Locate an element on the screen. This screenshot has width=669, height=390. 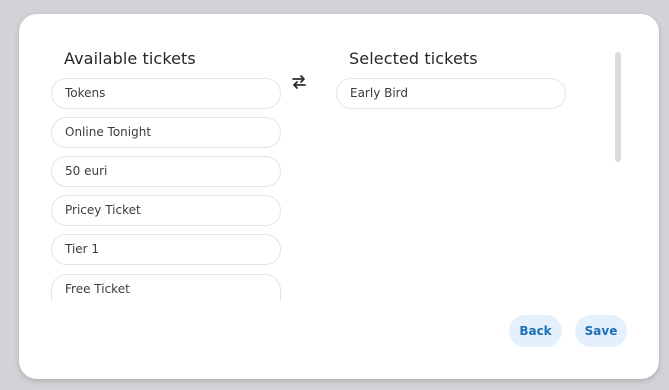
available-ticket-item: 50 euri is located at coordinates (166, 171).